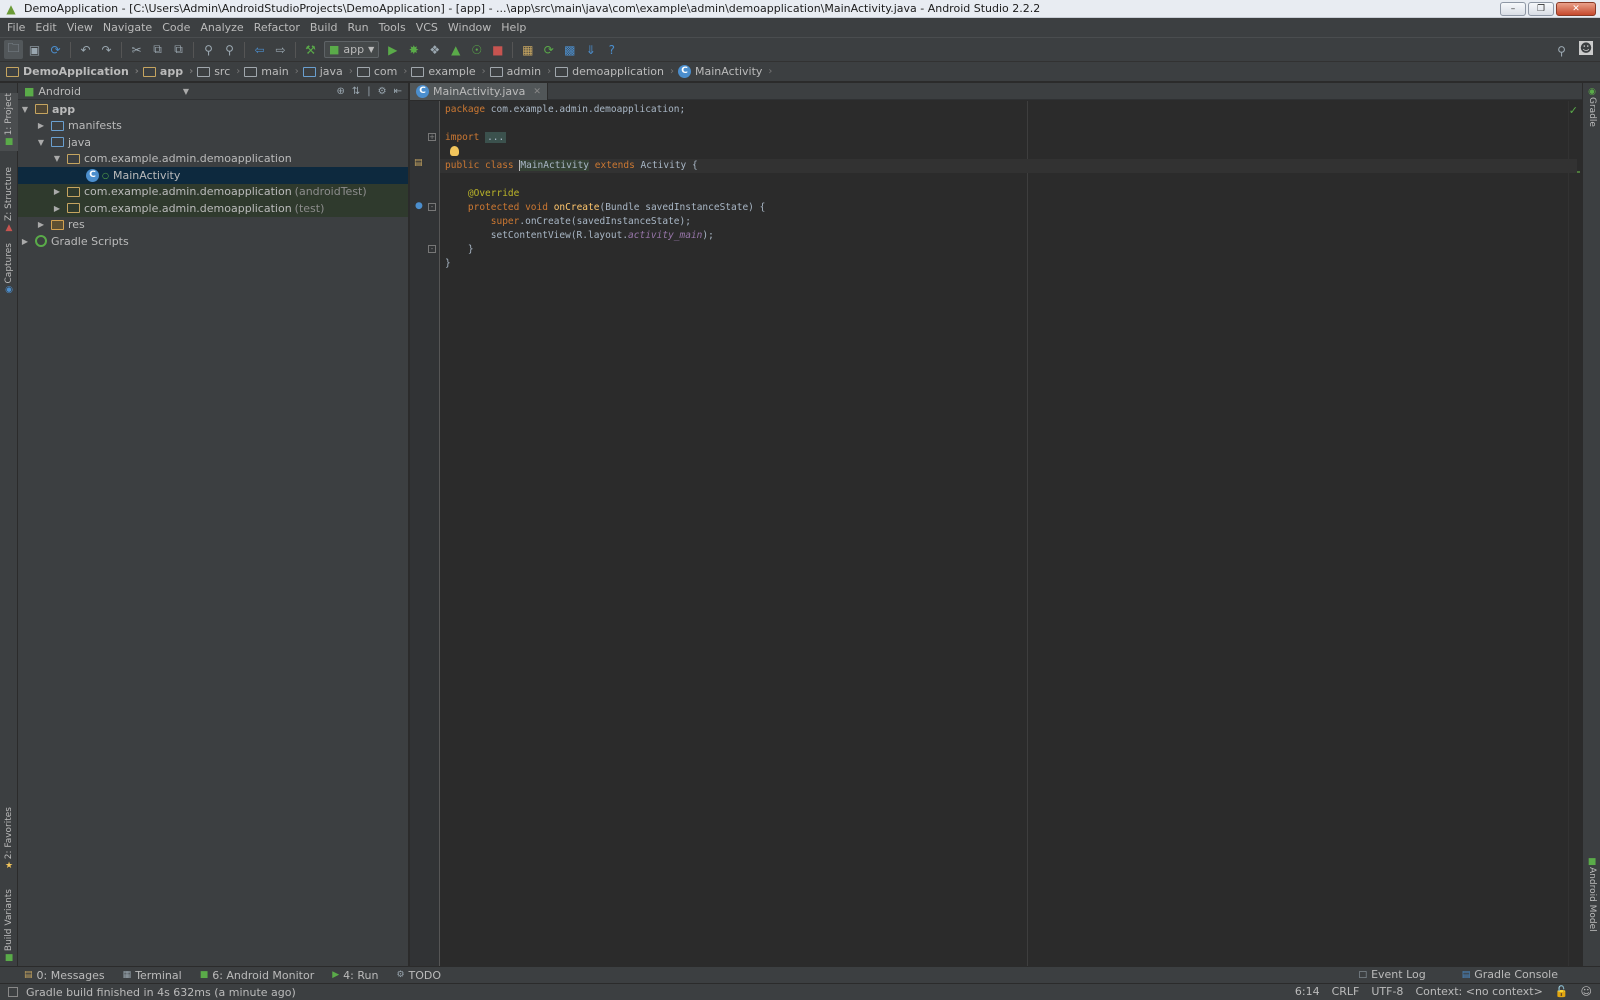 The image size is (1600, 1000). What do you see at coordinates (340, 91) in the screenshot?
I see `scroll-from-source-icon: ⊕` at bounding box center [340, 91].